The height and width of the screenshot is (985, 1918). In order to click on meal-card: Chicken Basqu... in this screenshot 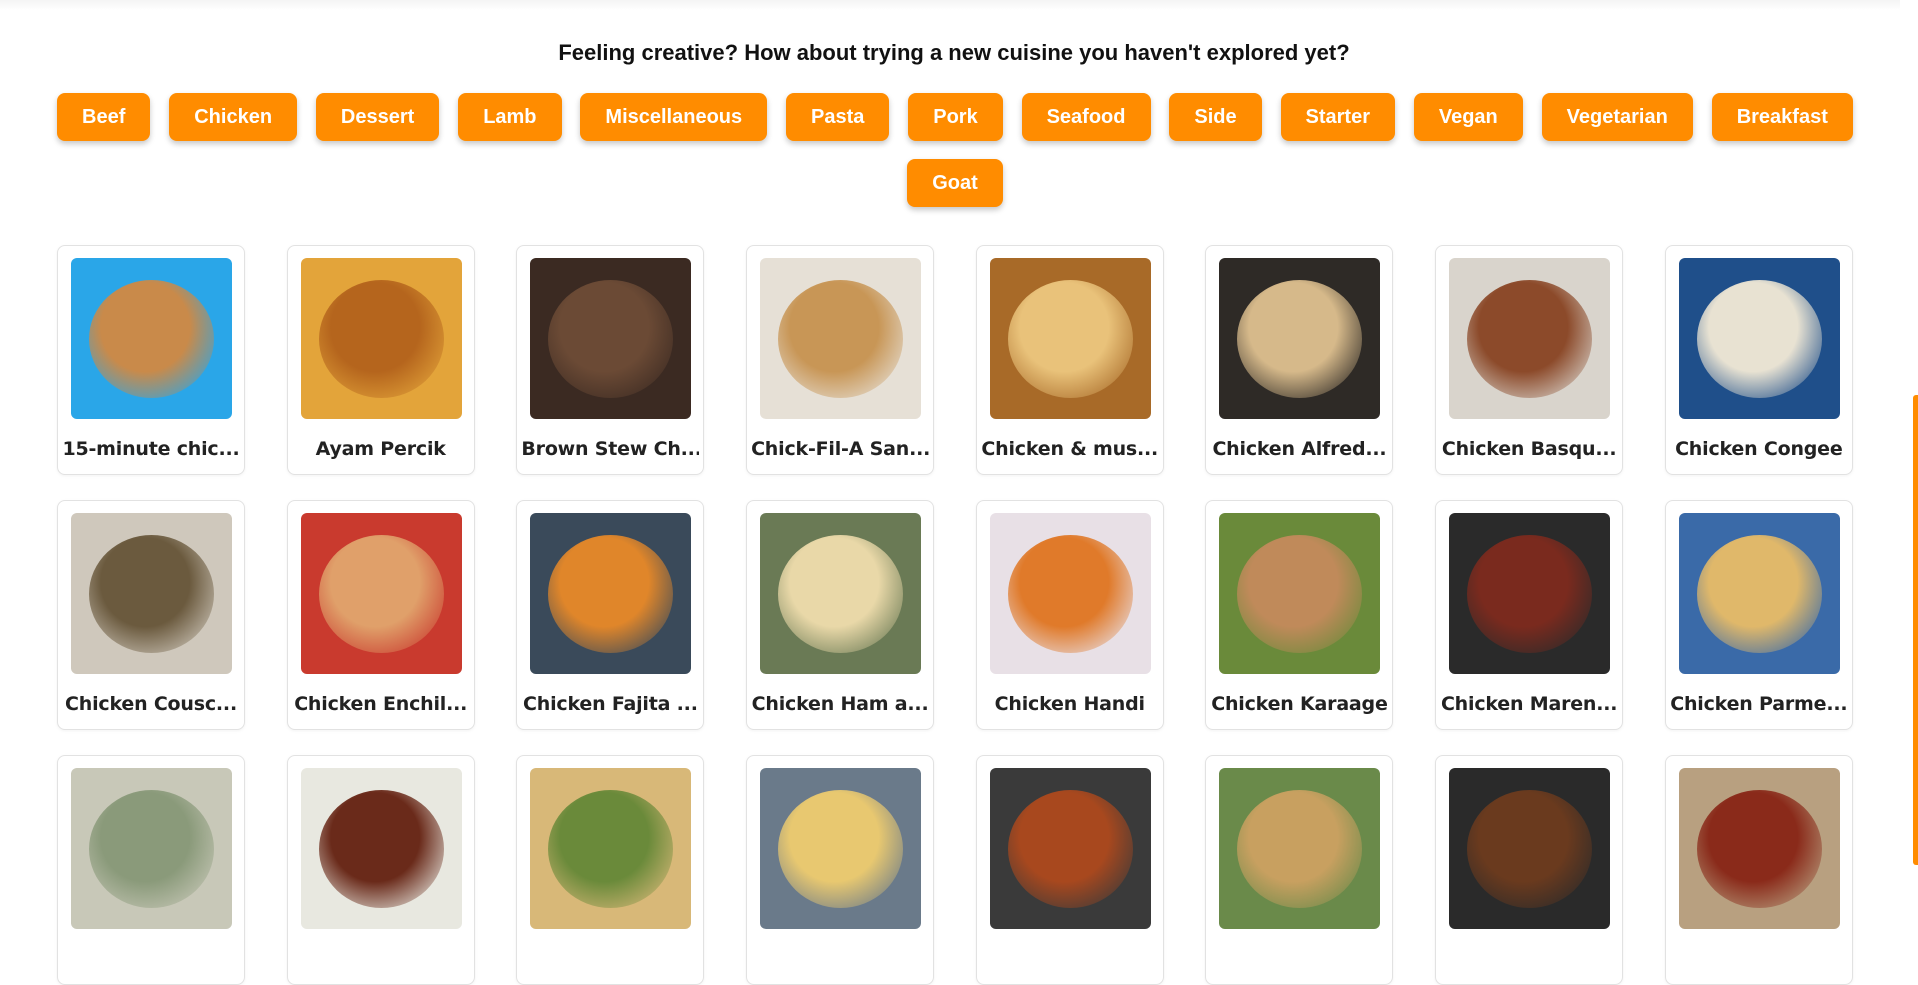, I will do `click(1529, 360)`.